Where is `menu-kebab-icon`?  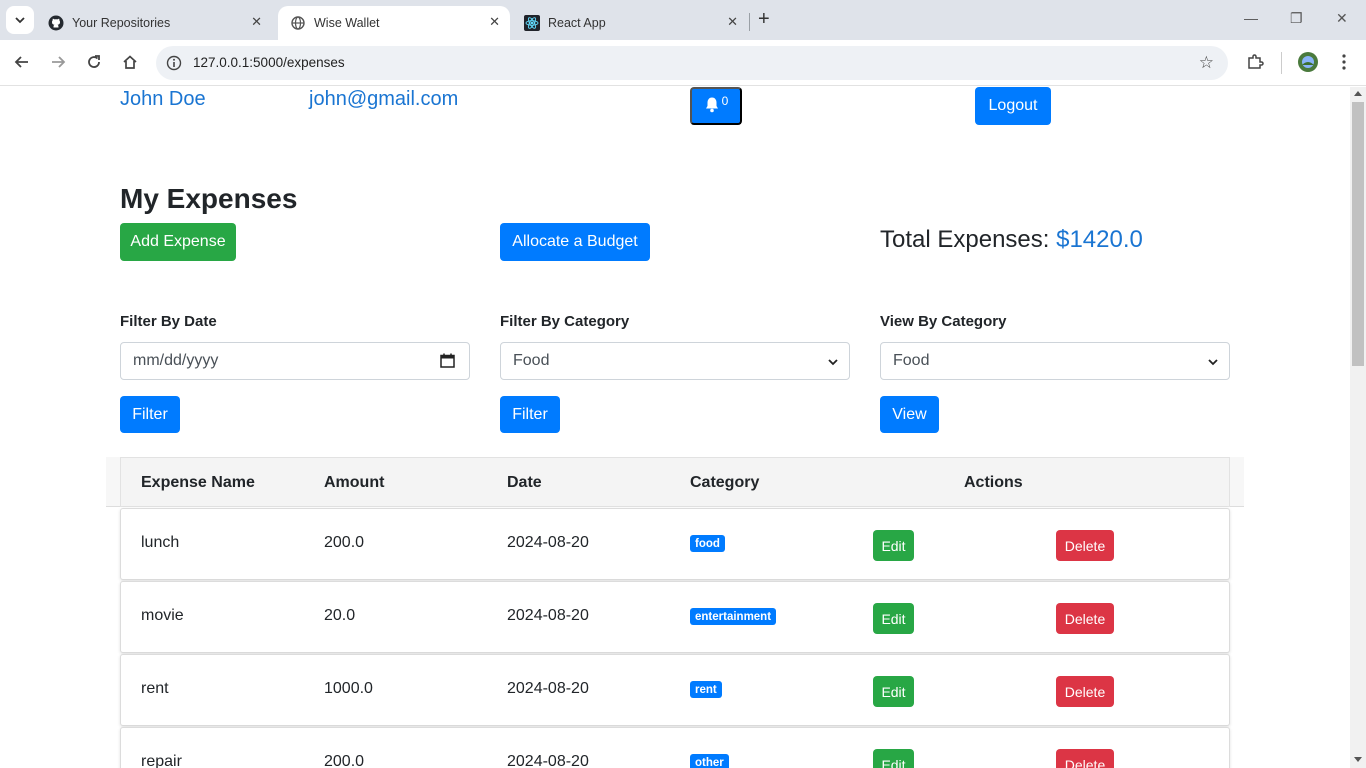
menu-kebab-icon is located at coordinates (1344, 62).